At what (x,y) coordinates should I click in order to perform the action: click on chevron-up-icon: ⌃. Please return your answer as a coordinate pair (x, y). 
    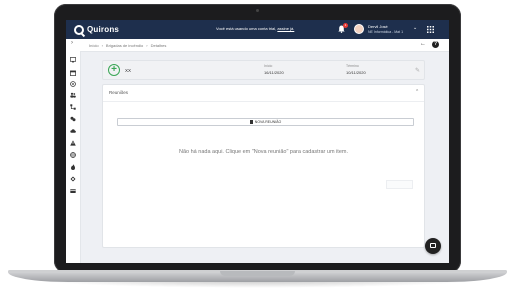
    Looking at the image, I should click on (417, 92).